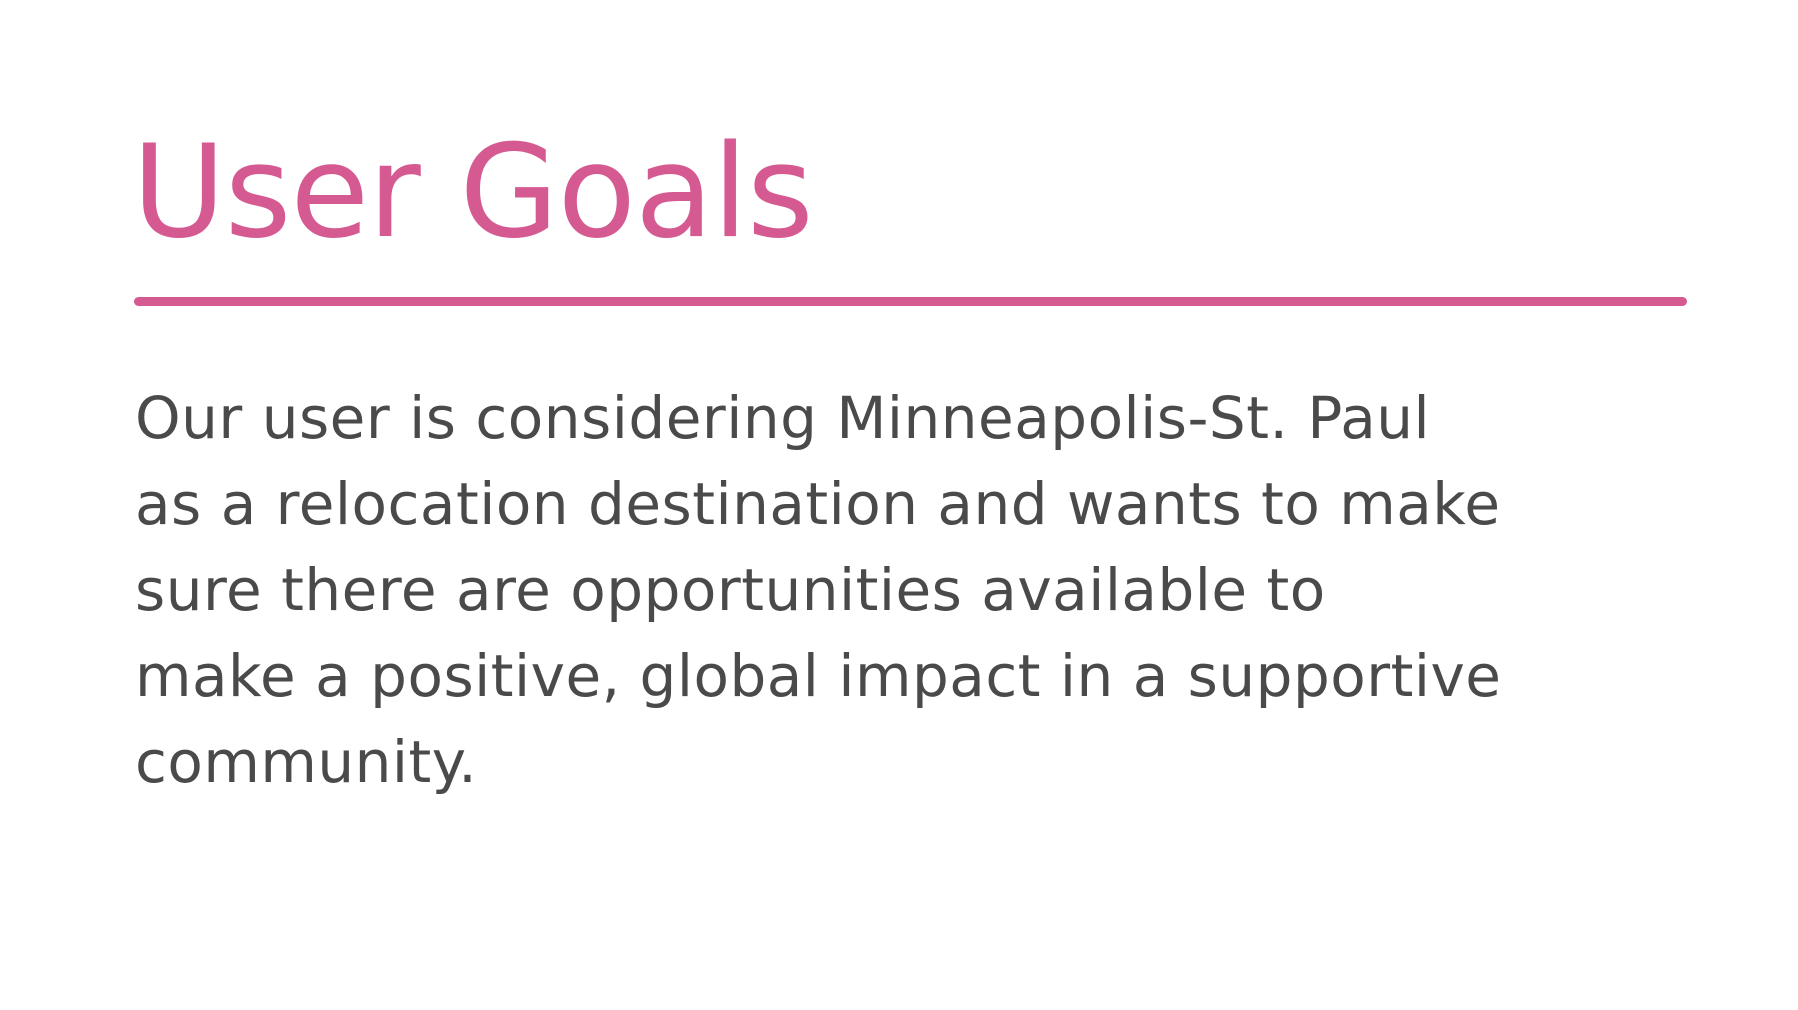  What do you see at coordinates (306, 762) in the screenshot?
I see `body-line: community.` at bounding box center [306, 762].